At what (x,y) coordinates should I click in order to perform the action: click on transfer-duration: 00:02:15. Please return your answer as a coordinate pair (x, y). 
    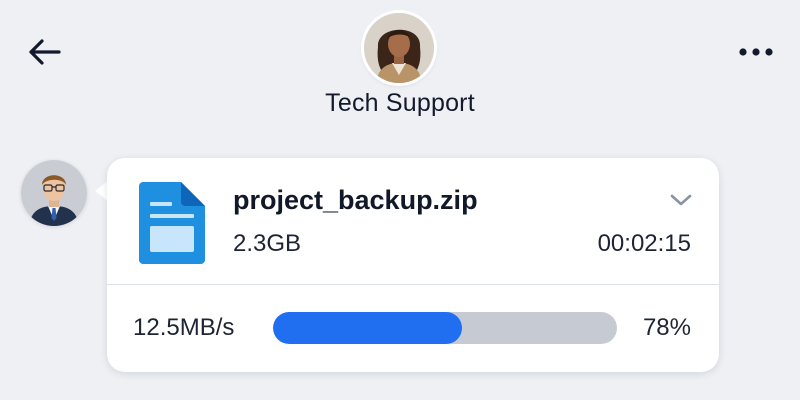
    Looking at the image, I should click on (644, 243).